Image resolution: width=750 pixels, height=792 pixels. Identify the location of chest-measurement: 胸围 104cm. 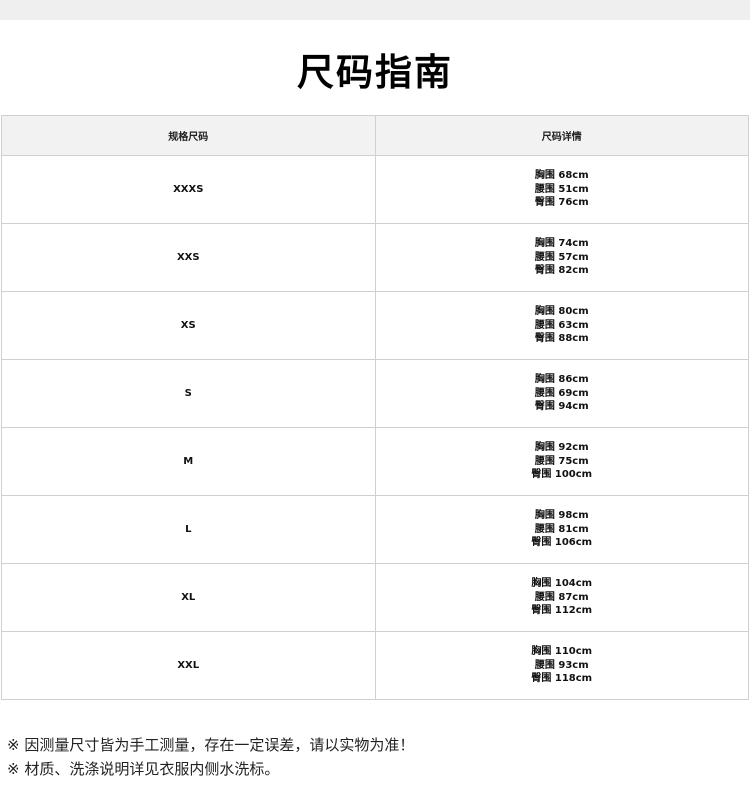
(562, 584).